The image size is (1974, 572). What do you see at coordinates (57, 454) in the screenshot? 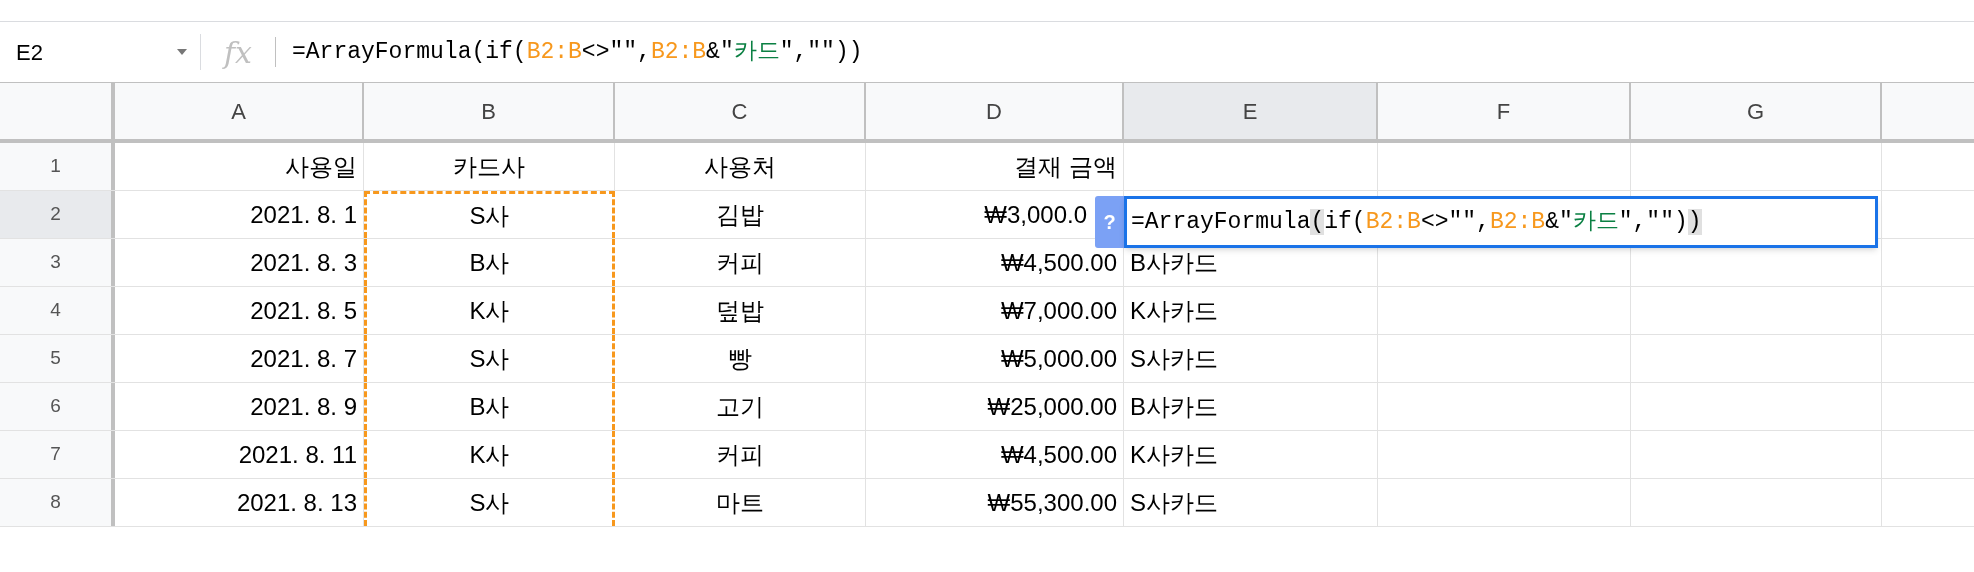
I see `row-header: 7` at bounding box center [57, 454].